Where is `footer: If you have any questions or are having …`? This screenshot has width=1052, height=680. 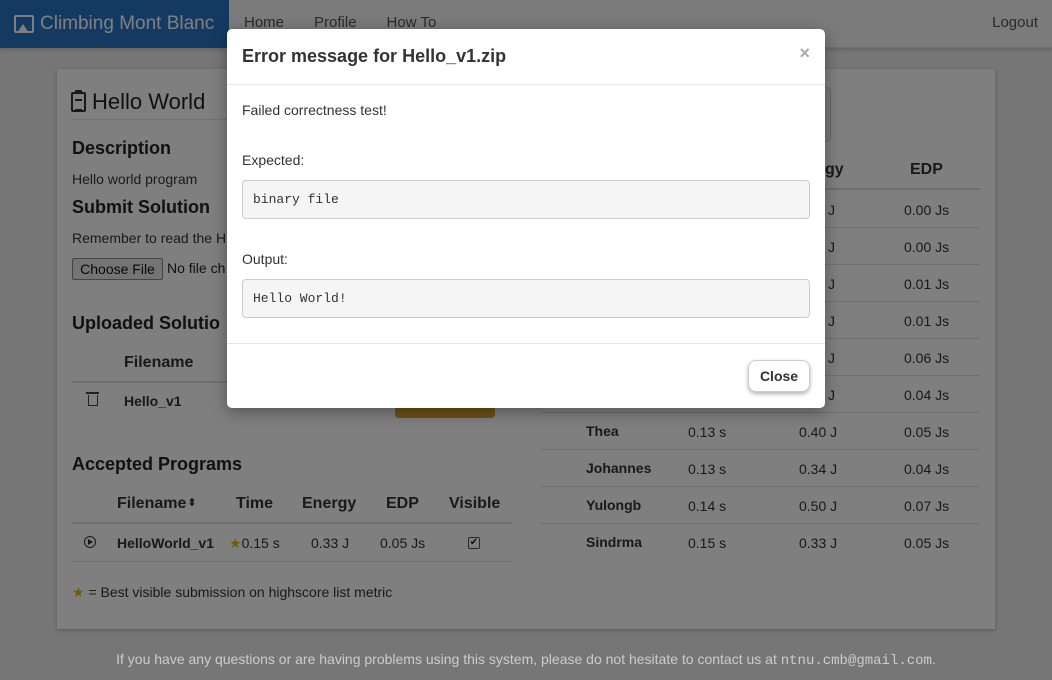
footer: If you have any questions or are having … is located at coordinates (526, 660).